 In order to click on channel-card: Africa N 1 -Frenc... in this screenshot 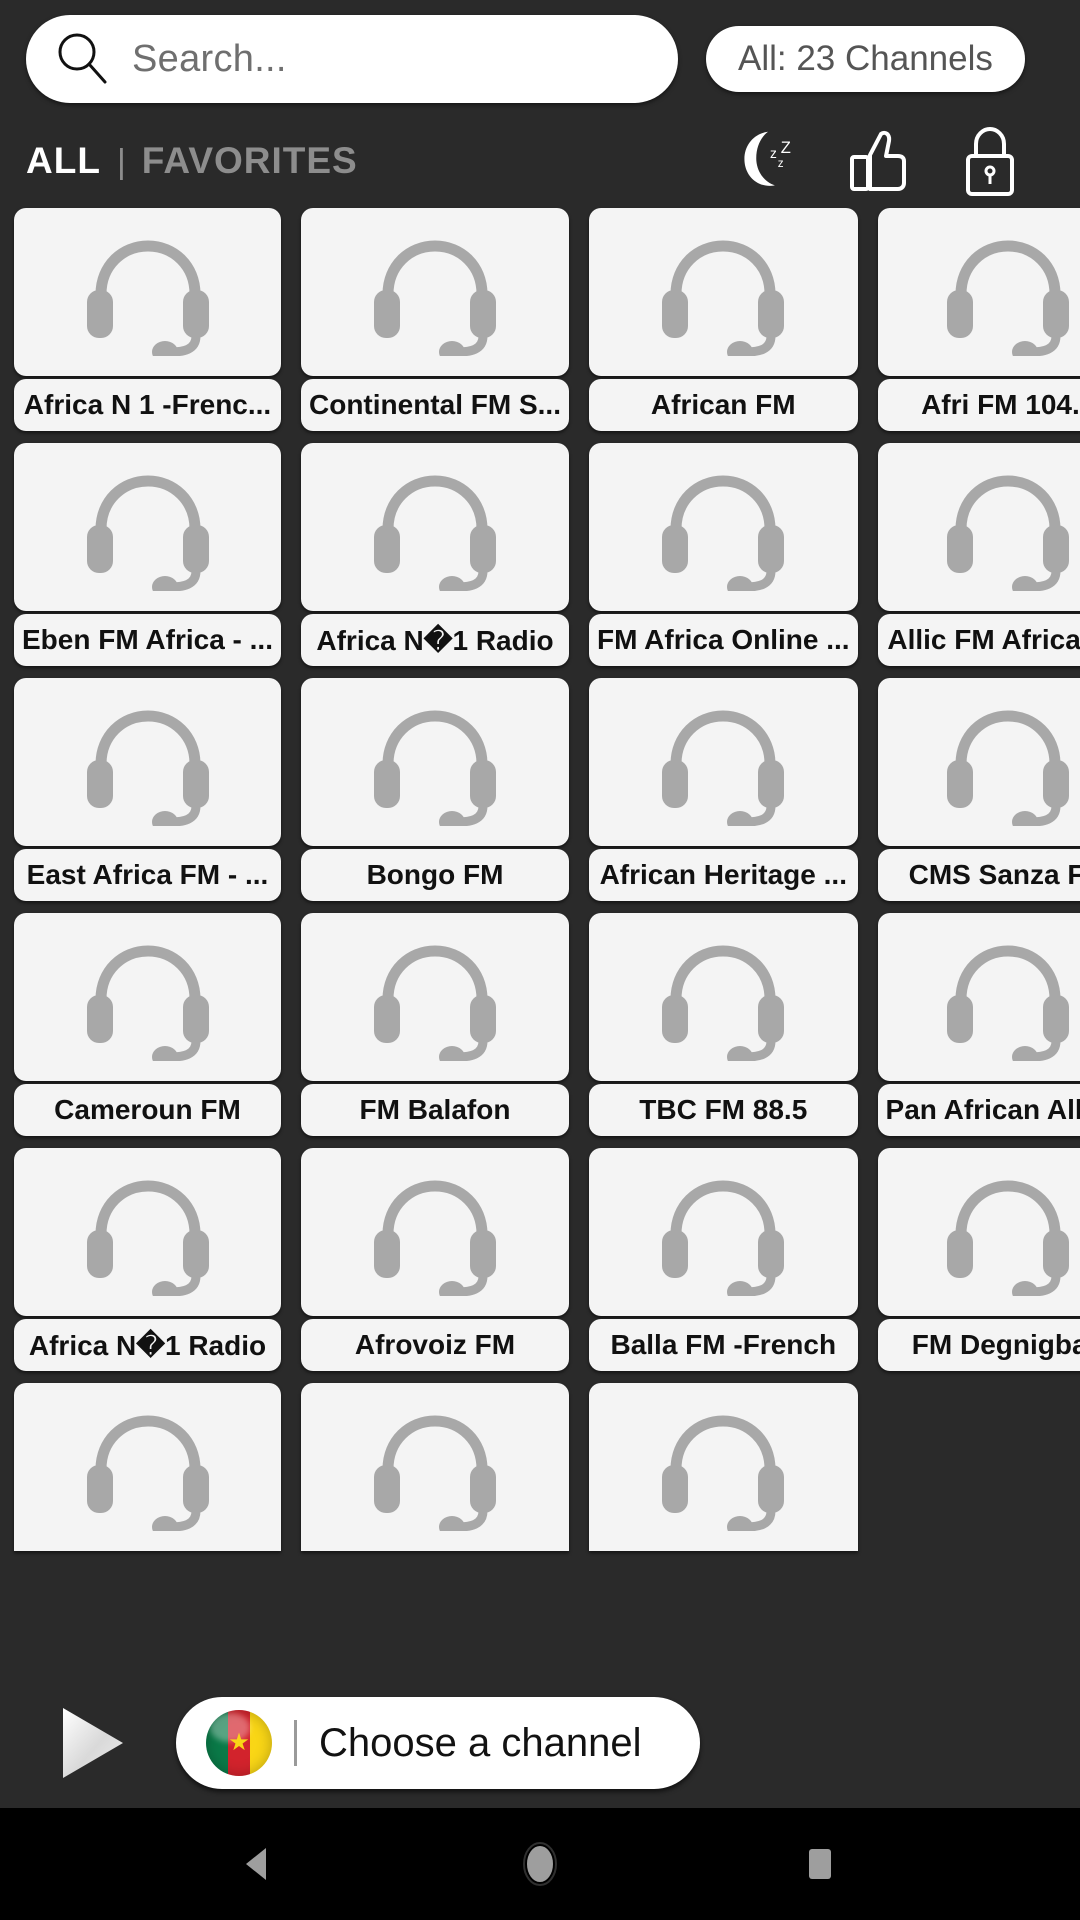, I will do `click(147, 319)`.